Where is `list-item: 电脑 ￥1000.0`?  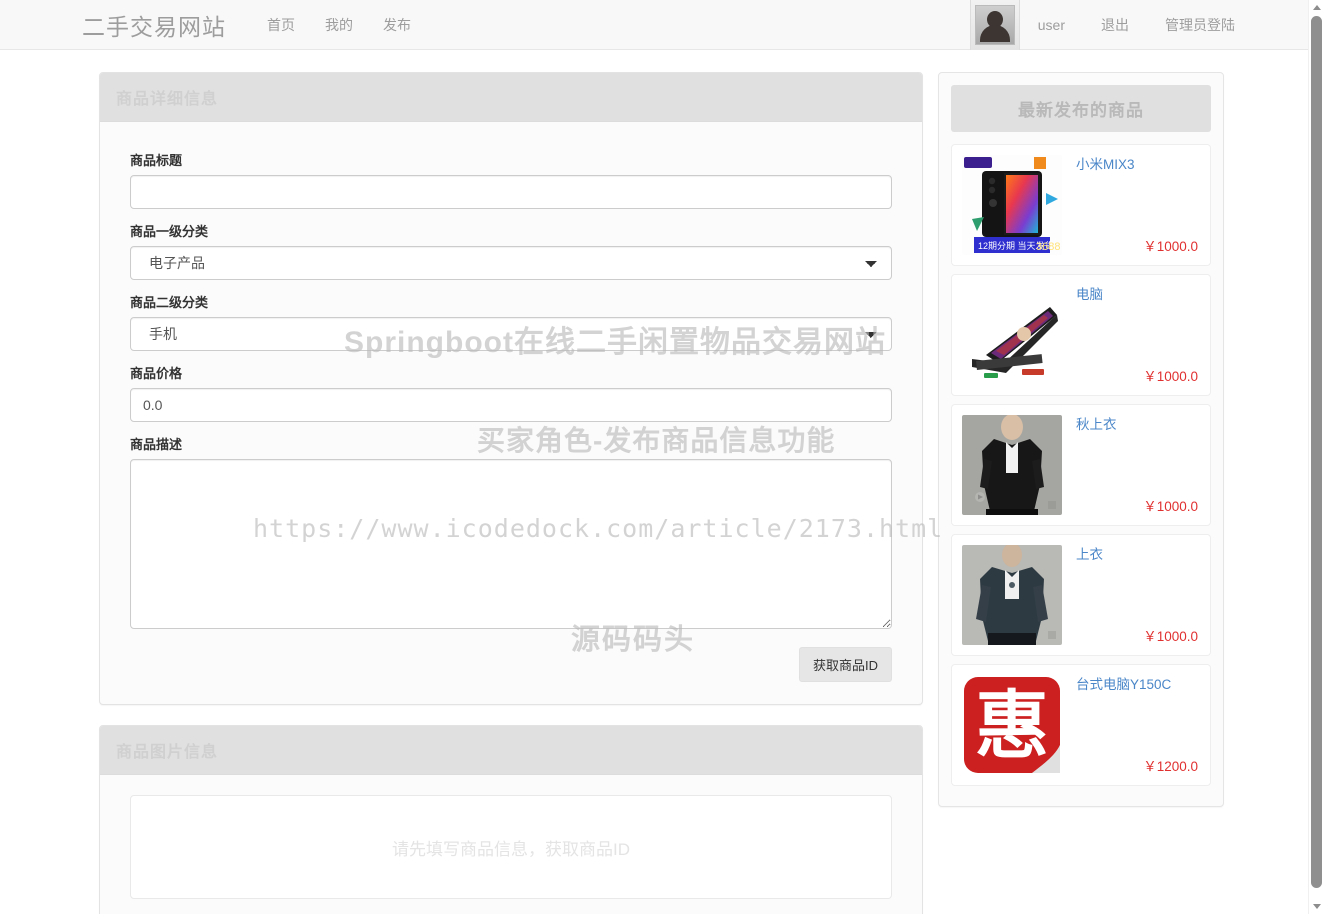 list-item: 电脑 ￥1000.0 is located at coordinates (1081, 335).